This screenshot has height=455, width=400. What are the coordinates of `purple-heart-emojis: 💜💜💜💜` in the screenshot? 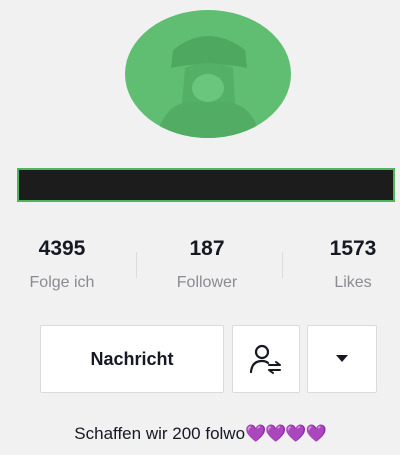 It's located at (286, 433).